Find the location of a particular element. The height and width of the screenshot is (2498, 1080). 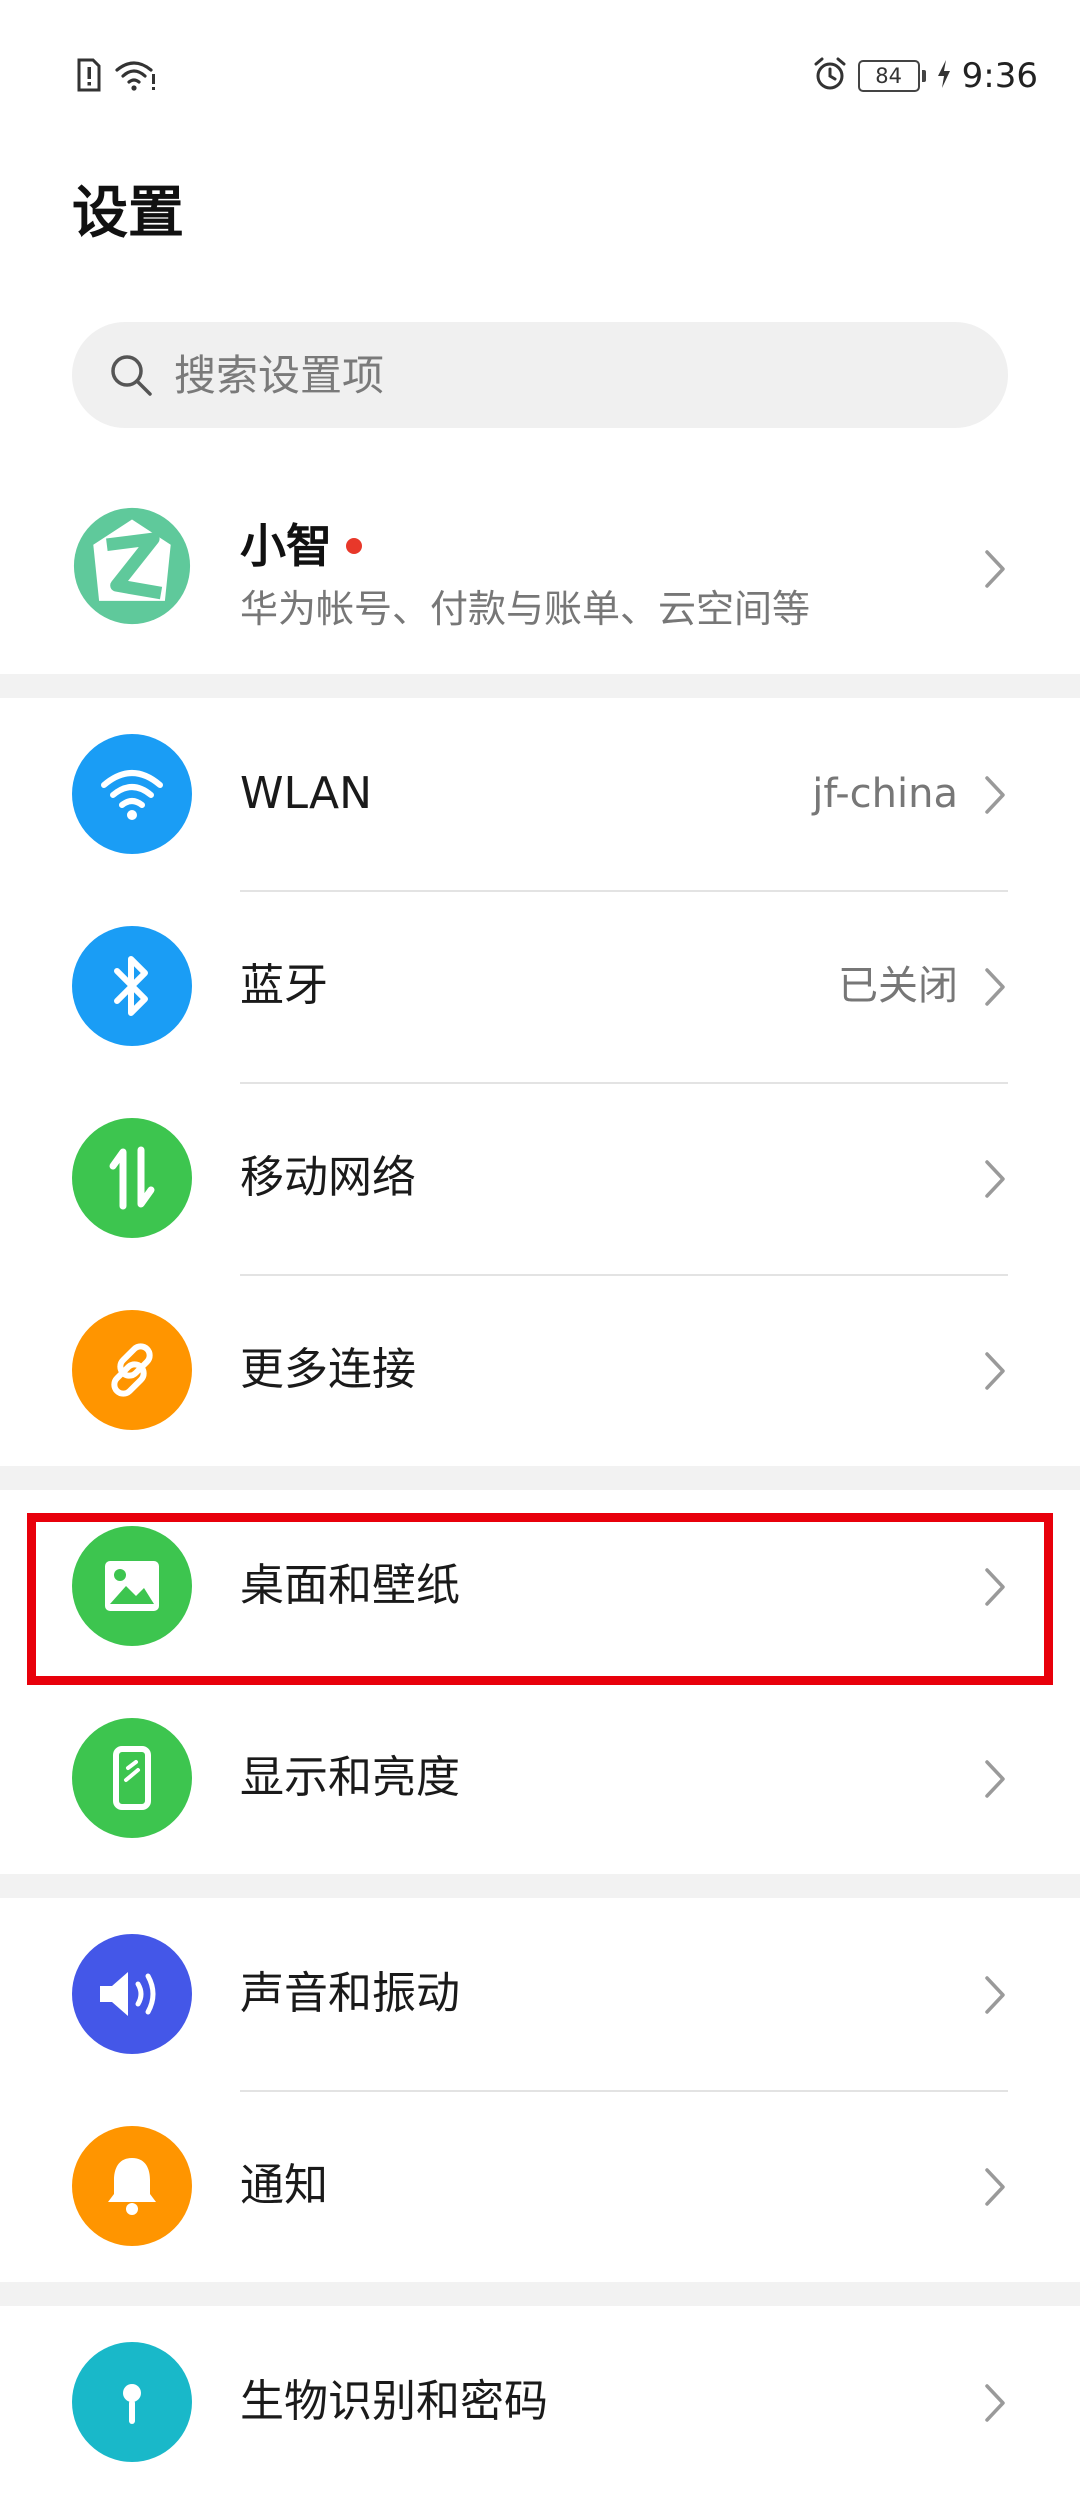

status-bar: 84 9:36 is located at coordinates (540, 80).